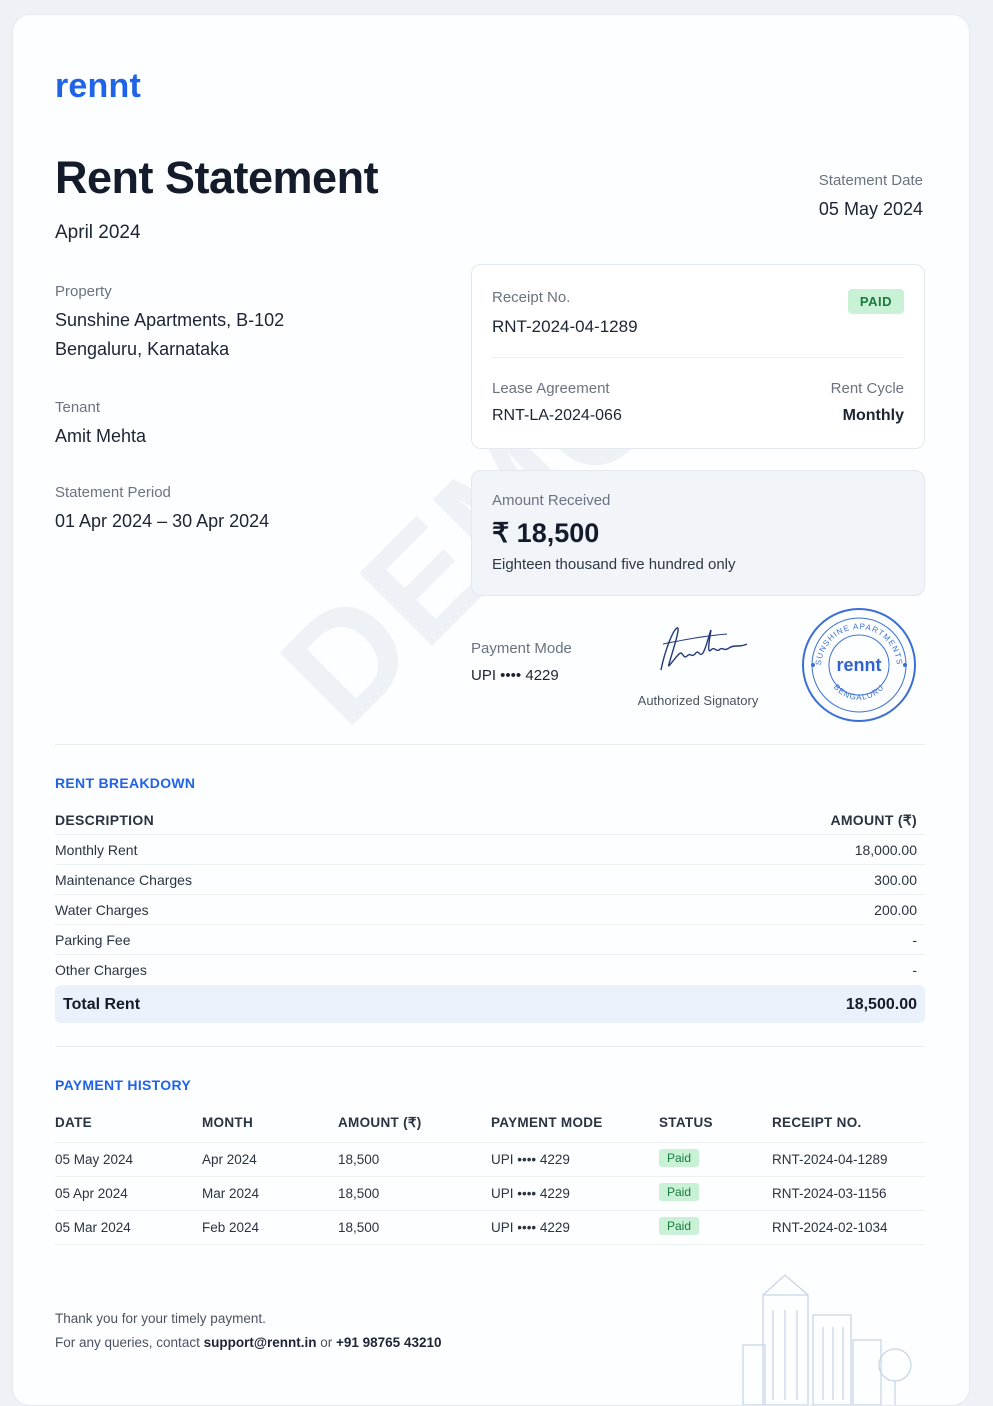 This screenshot has width=993, height=1406. I want to click on rent-breakdown-title: RENT BREAKDOWN, so click(125, 783).